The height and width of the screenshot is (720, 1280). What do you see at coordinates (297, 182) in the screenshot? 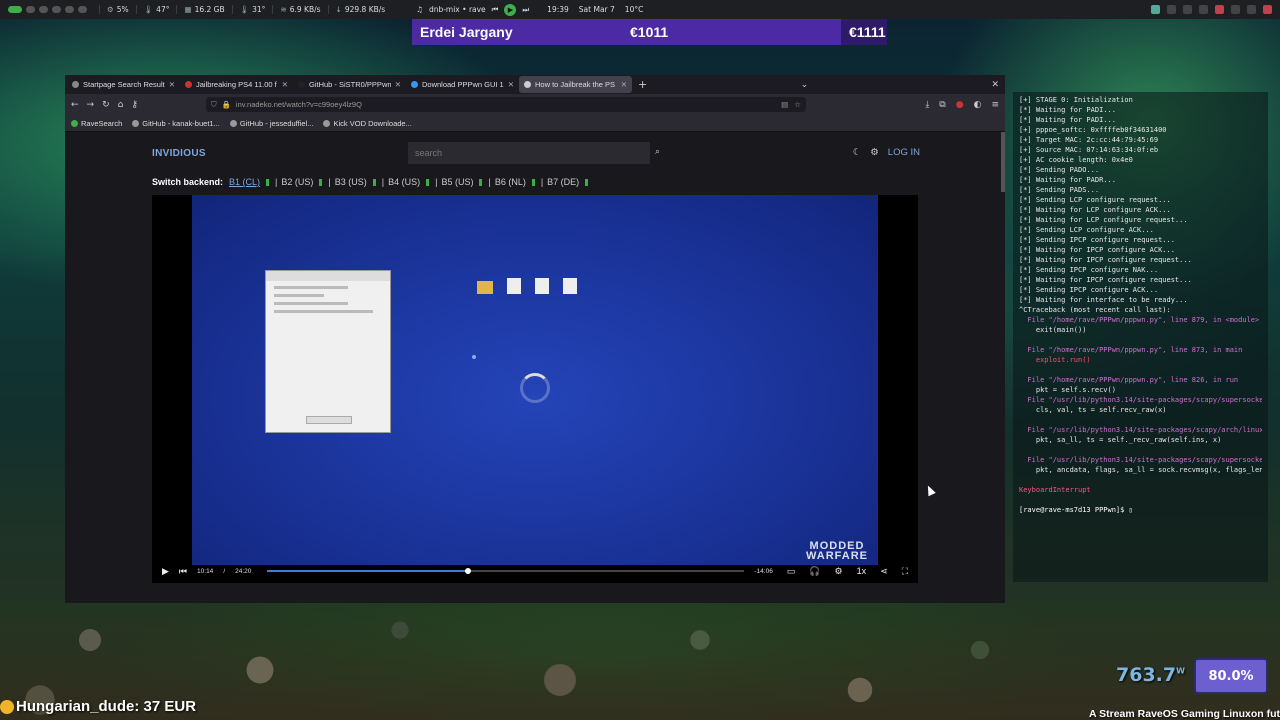
I see `backend-b2: B2 (US)` at bounding box center [297, 182].